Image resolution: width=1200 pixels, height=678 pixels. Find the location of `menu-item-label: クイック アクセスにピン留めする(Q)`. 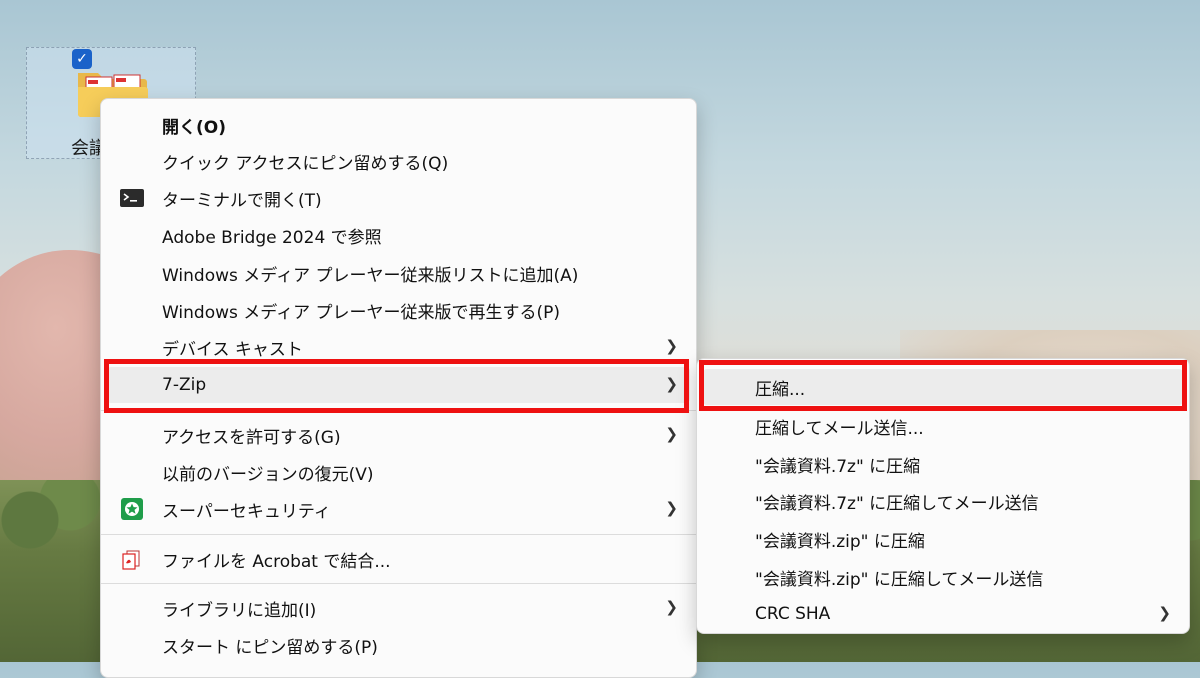

menu-item-label: クイック アクセスにピン留めする(Q) is located at coordinates (305, 163).